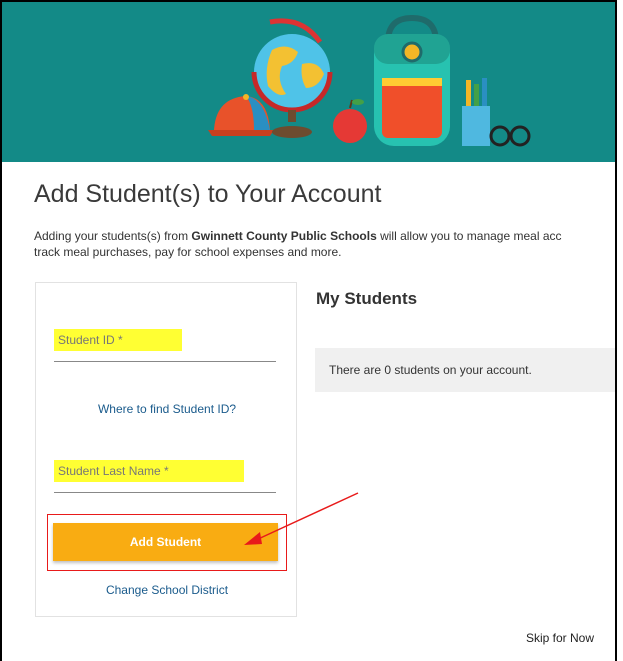 Image resolution: width=623 pixels, height=661 pixels. Describe the element at coordinates (350, 121) in the screenshot. I see `apple-icon` at that location.